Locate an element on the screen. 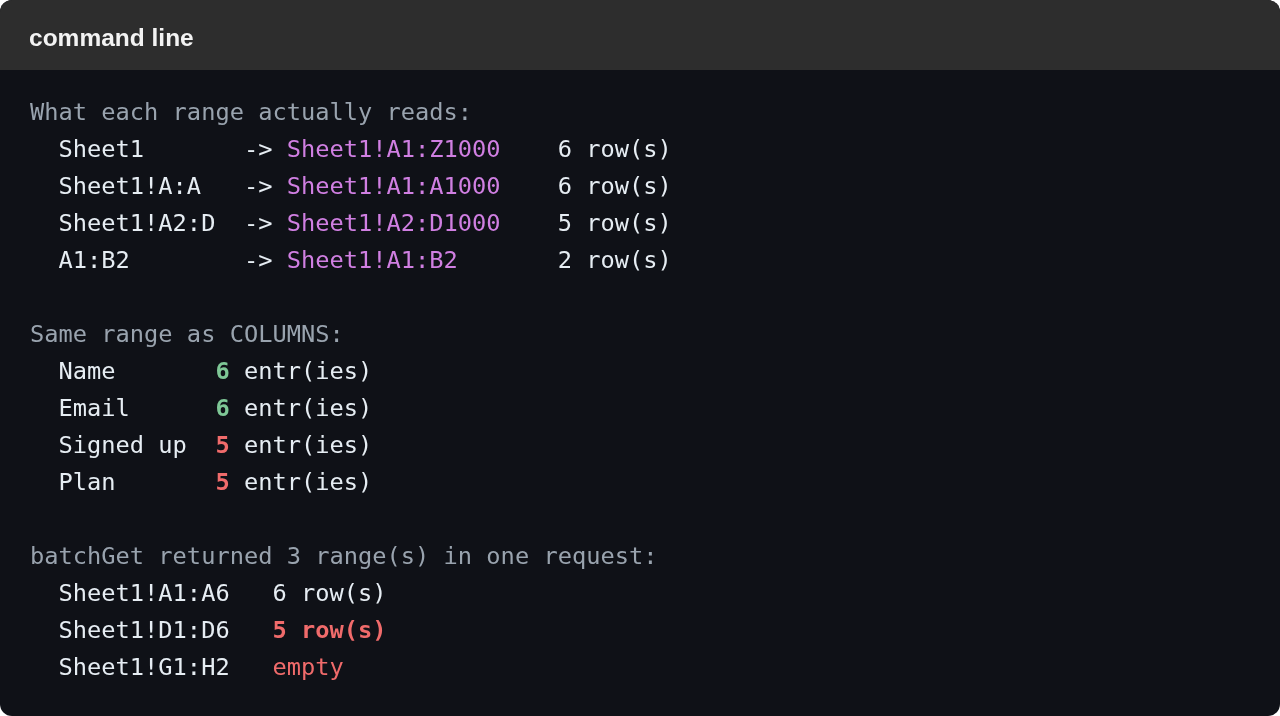 The width and height of the screenshot is (1280, 716). row-count: 2 row(s) is located at coordinates (614, 260).